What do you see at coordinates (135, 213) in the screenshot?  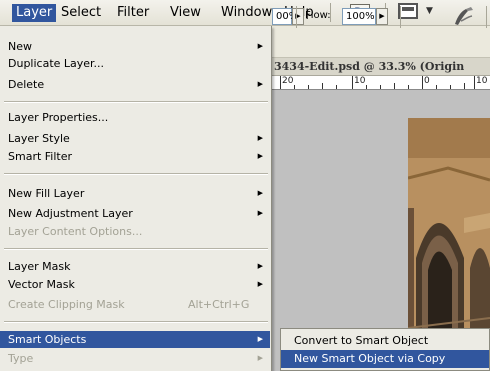 I see `menu-item-new-adjustment-layer: New Adjustment Layer ▶` at bounding box center [135, 213].